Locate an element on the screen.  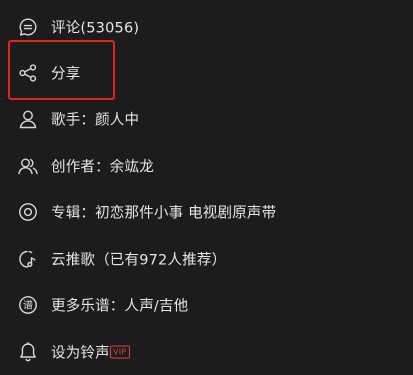
bell-icon is located at coordinates (28, 352).